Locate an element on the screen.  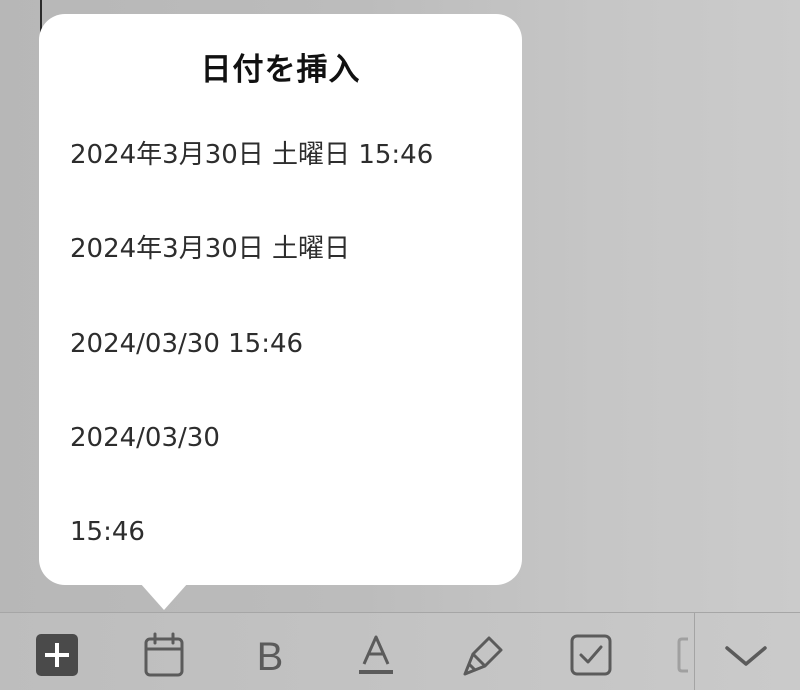
toolbar-divider is located at coordinates (694, 651).